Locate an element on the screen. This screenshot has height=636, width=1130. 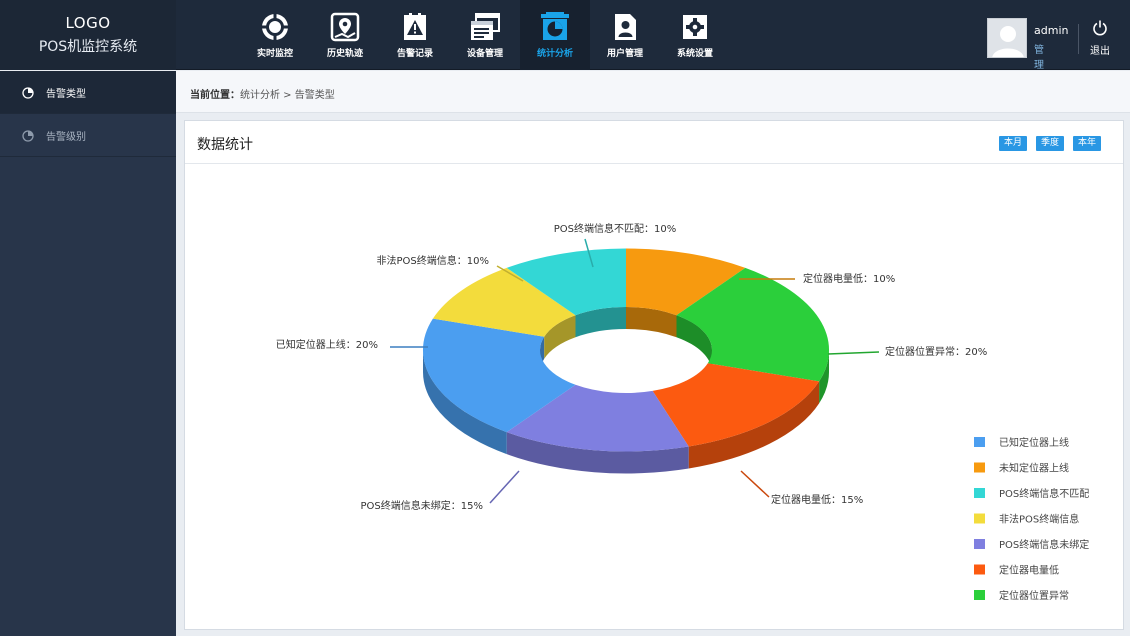
breadcrumb-prefix: 当前位置： is located at coordinates (215, 95).